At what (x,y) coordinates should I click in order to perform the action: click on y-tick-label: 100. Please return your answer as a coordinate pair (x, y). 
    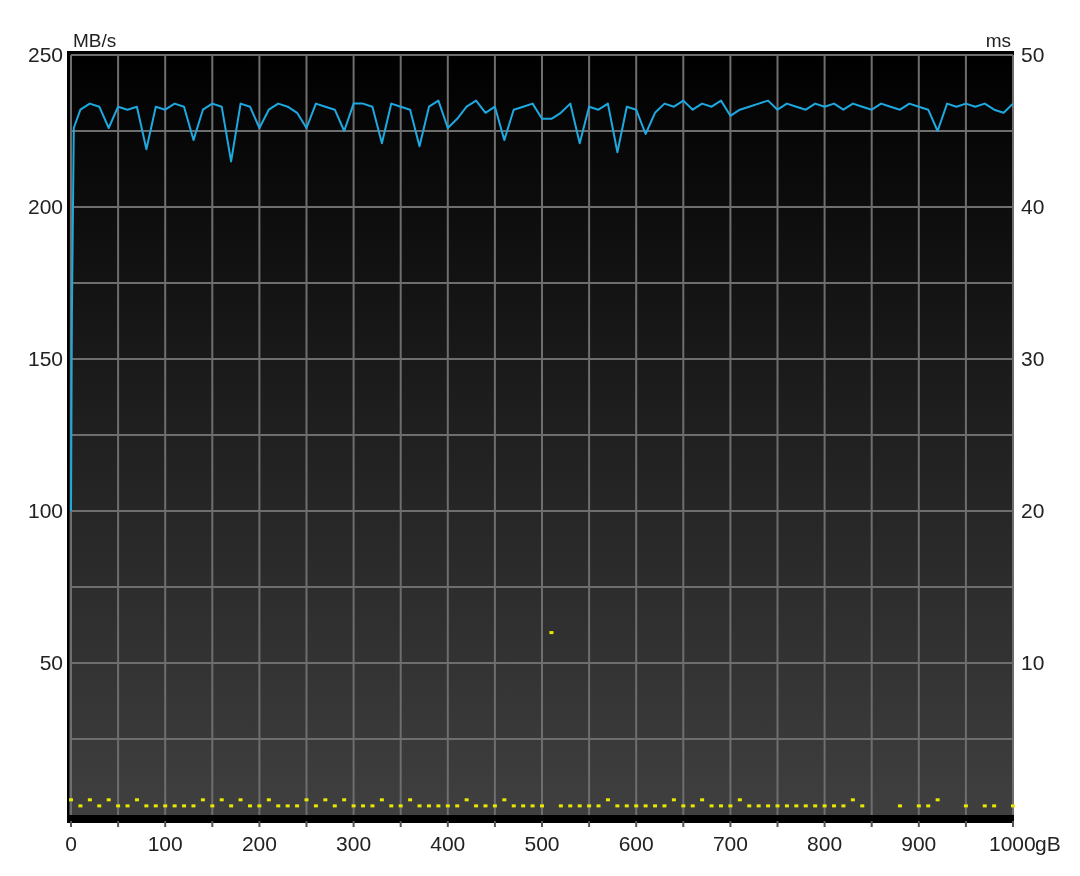
    Looking at the image, I should click on (45, 510).